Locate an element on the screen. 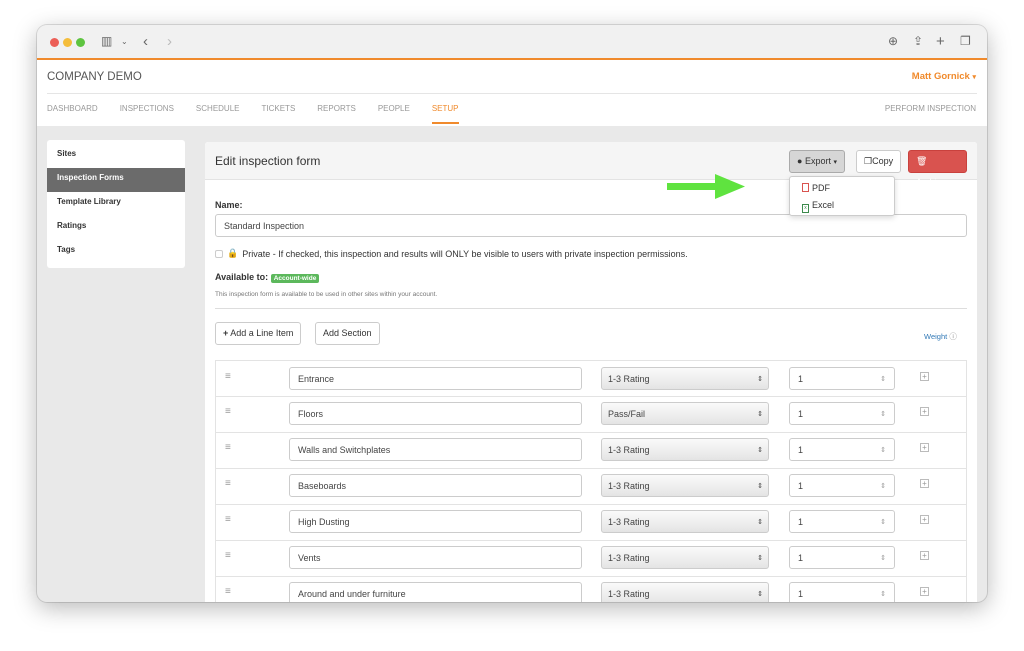  pdf-file-icon is located at coordinates (805, 187).